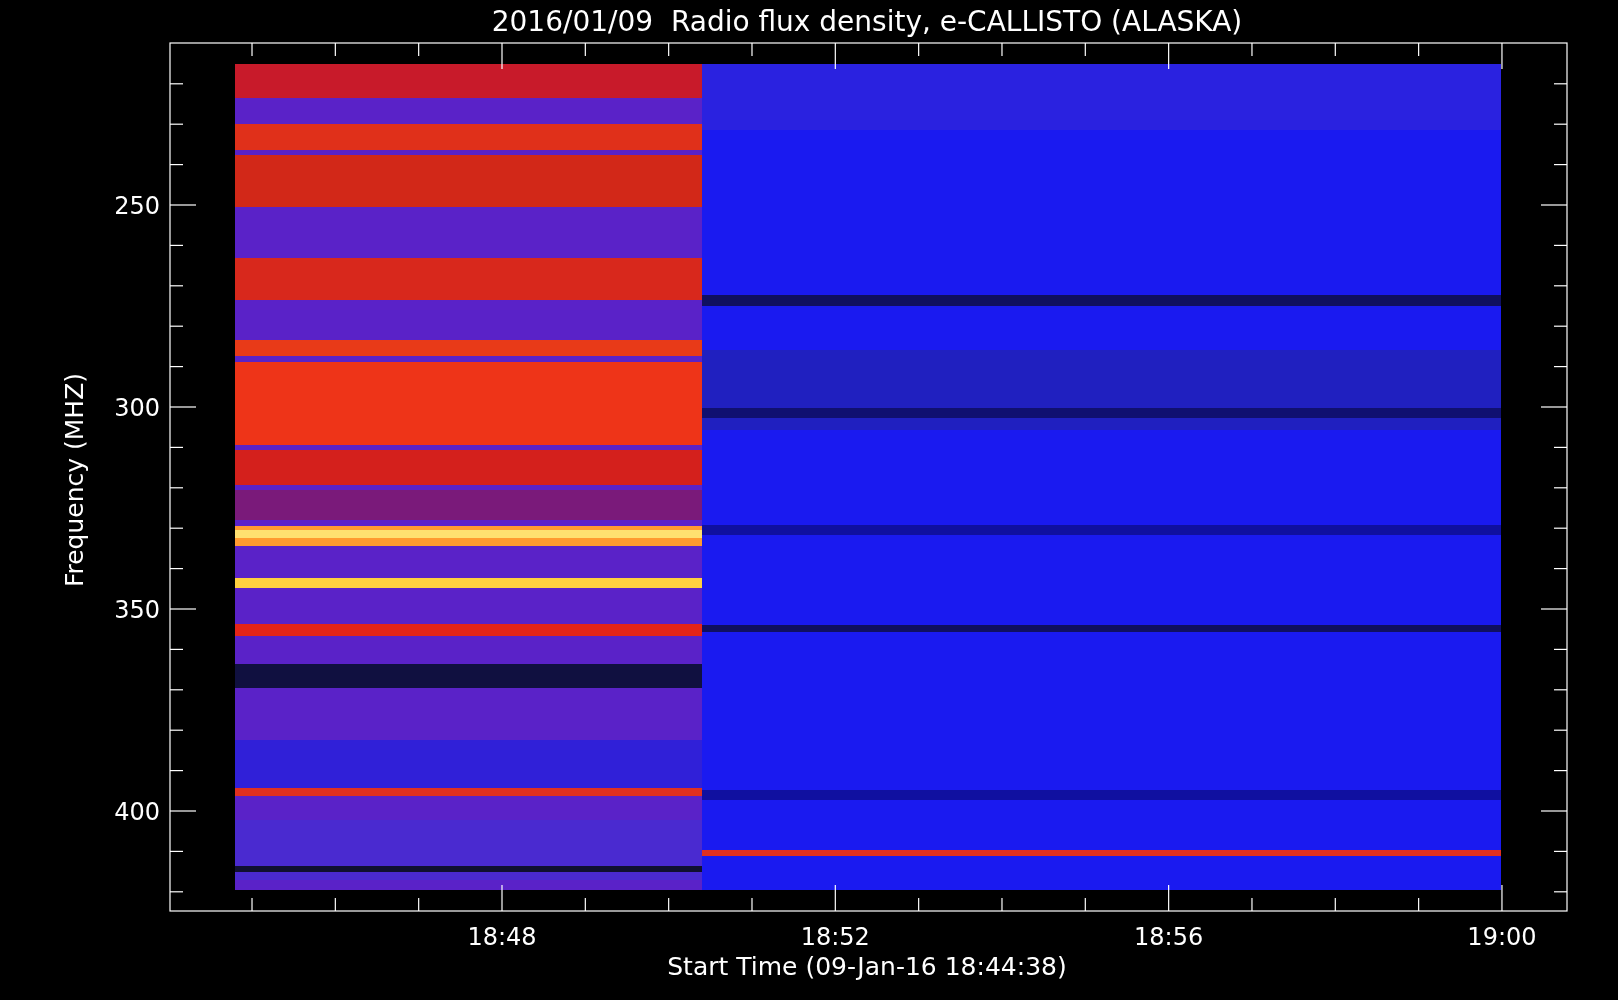 This screenshot has height=1000, width=1618. Describe the element at coordinates (867, 966) in the screenshot. I see `x-axis-label: Start Time (09-Jan-16 18:44:38)` at that location.